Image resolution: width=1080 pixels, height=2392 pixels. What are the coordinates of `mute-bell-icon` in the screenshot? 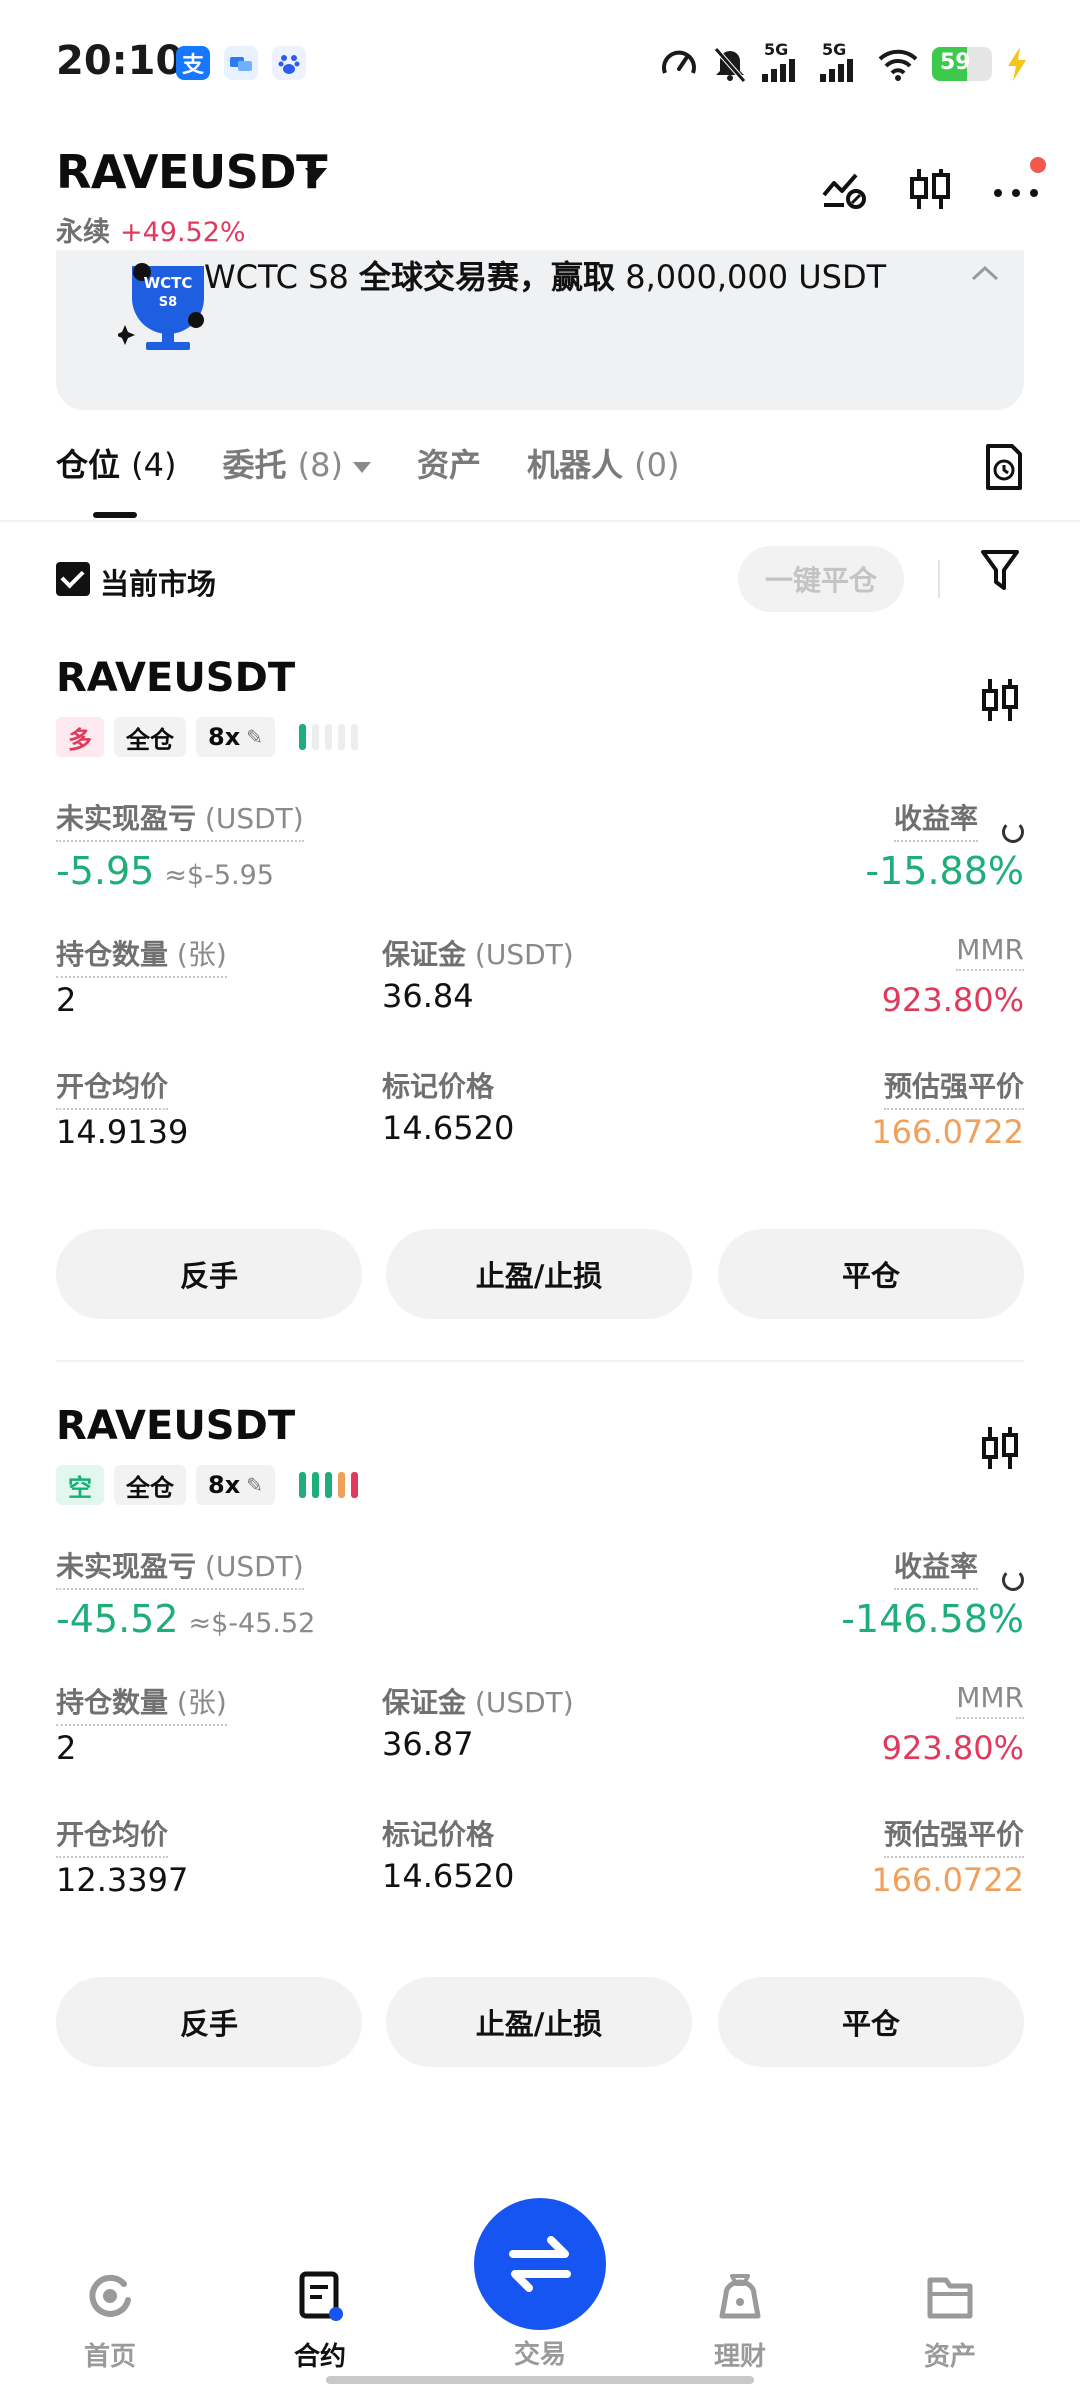 It's located at (730, 65).